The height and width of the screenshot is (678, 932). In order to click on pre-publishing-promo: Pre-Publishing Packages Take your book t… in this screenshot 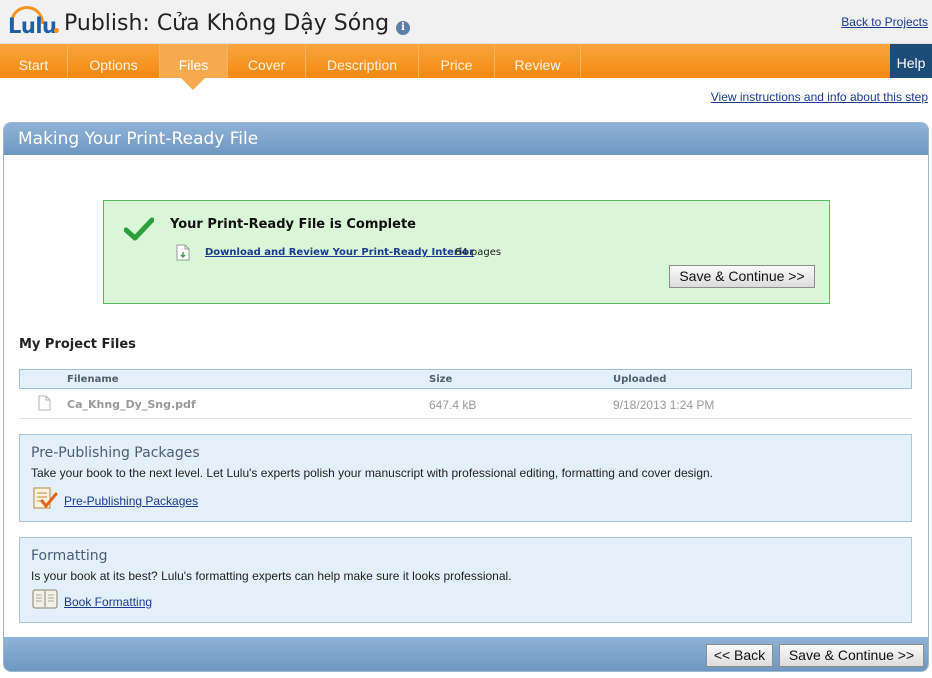, I will do `click(465, 478)`.